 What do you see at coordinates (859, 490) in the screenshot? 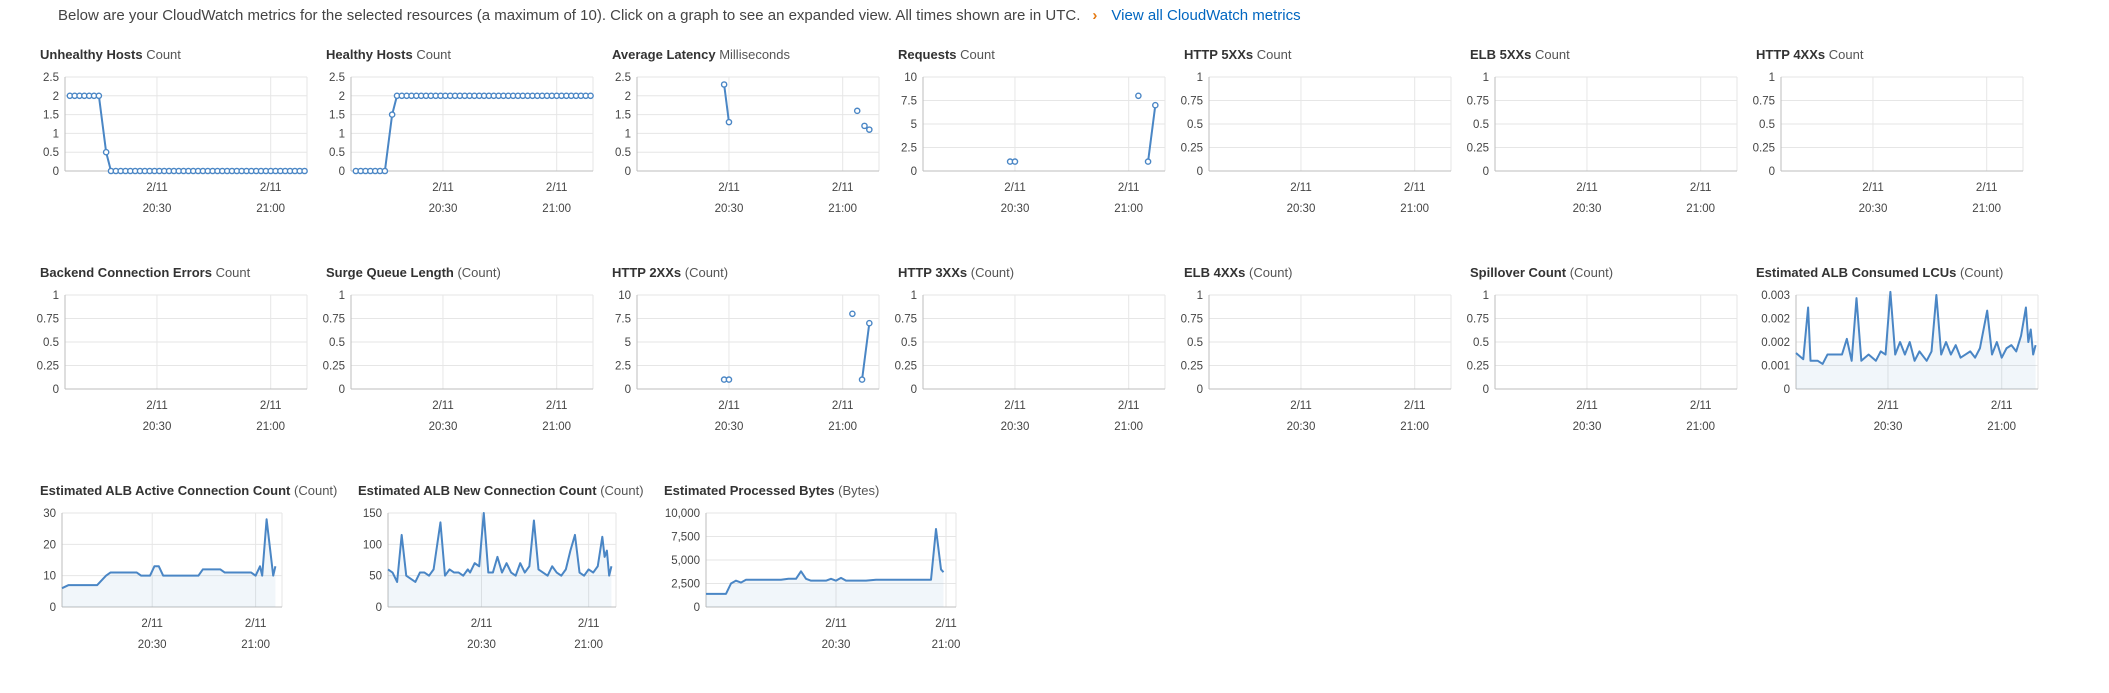
I see `chart-title-unit: (Bytes)` at bounding box center [859, 490].